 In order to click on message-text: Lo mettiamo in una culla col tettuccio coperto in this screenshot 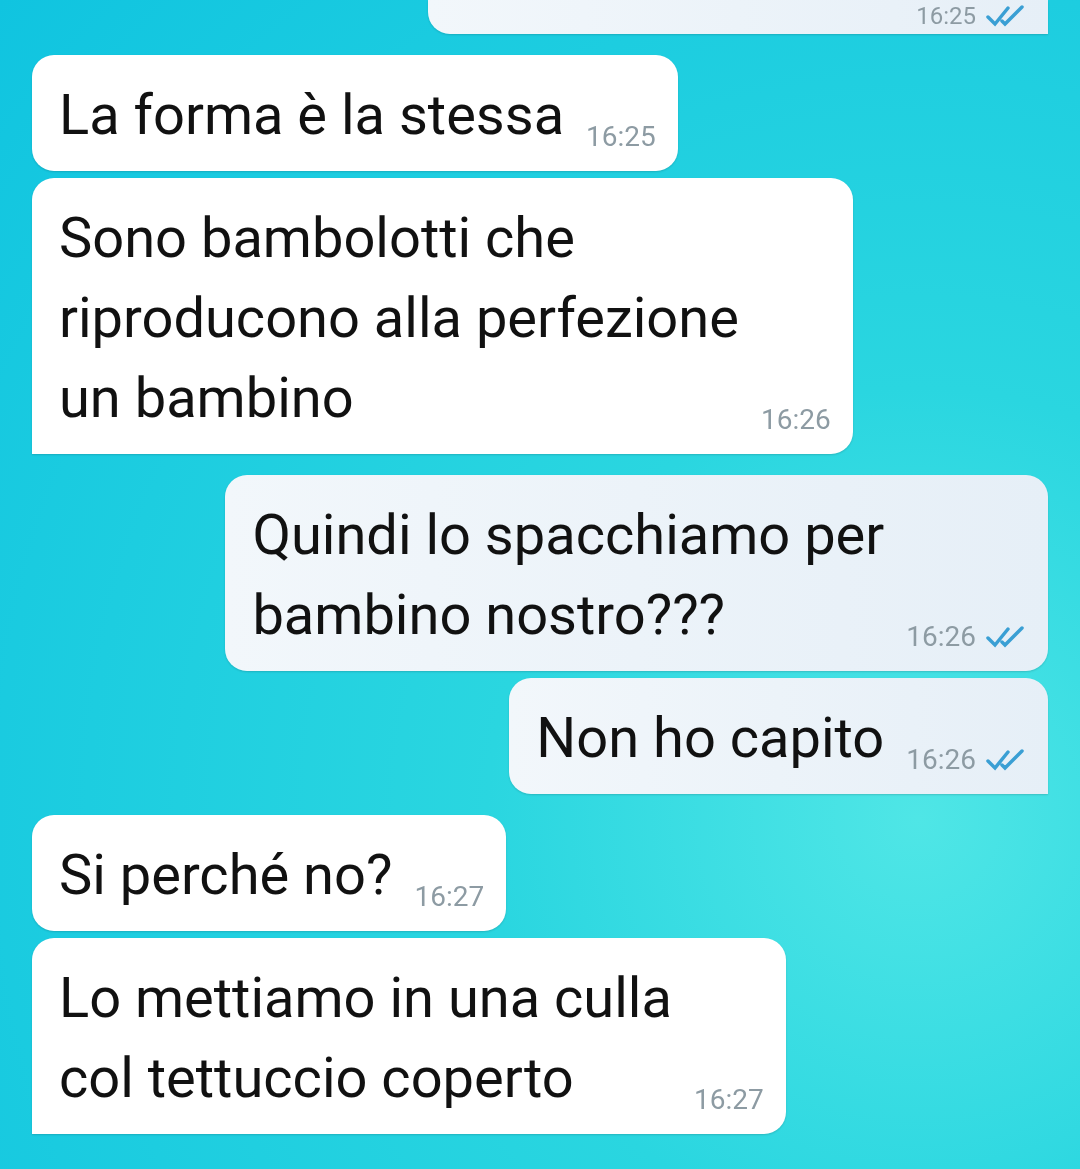, I will do `click(365, 1038)`.